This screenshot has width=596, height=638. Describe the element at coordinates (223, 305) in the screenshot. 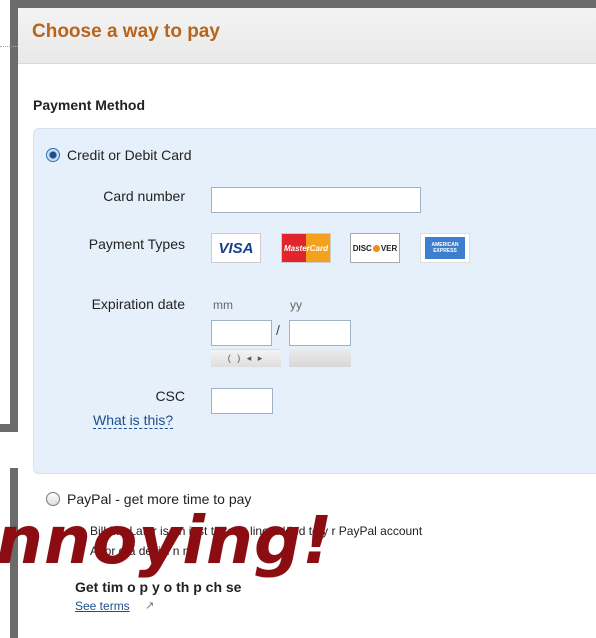

I see `expiration-month-hint: mm` at that location.